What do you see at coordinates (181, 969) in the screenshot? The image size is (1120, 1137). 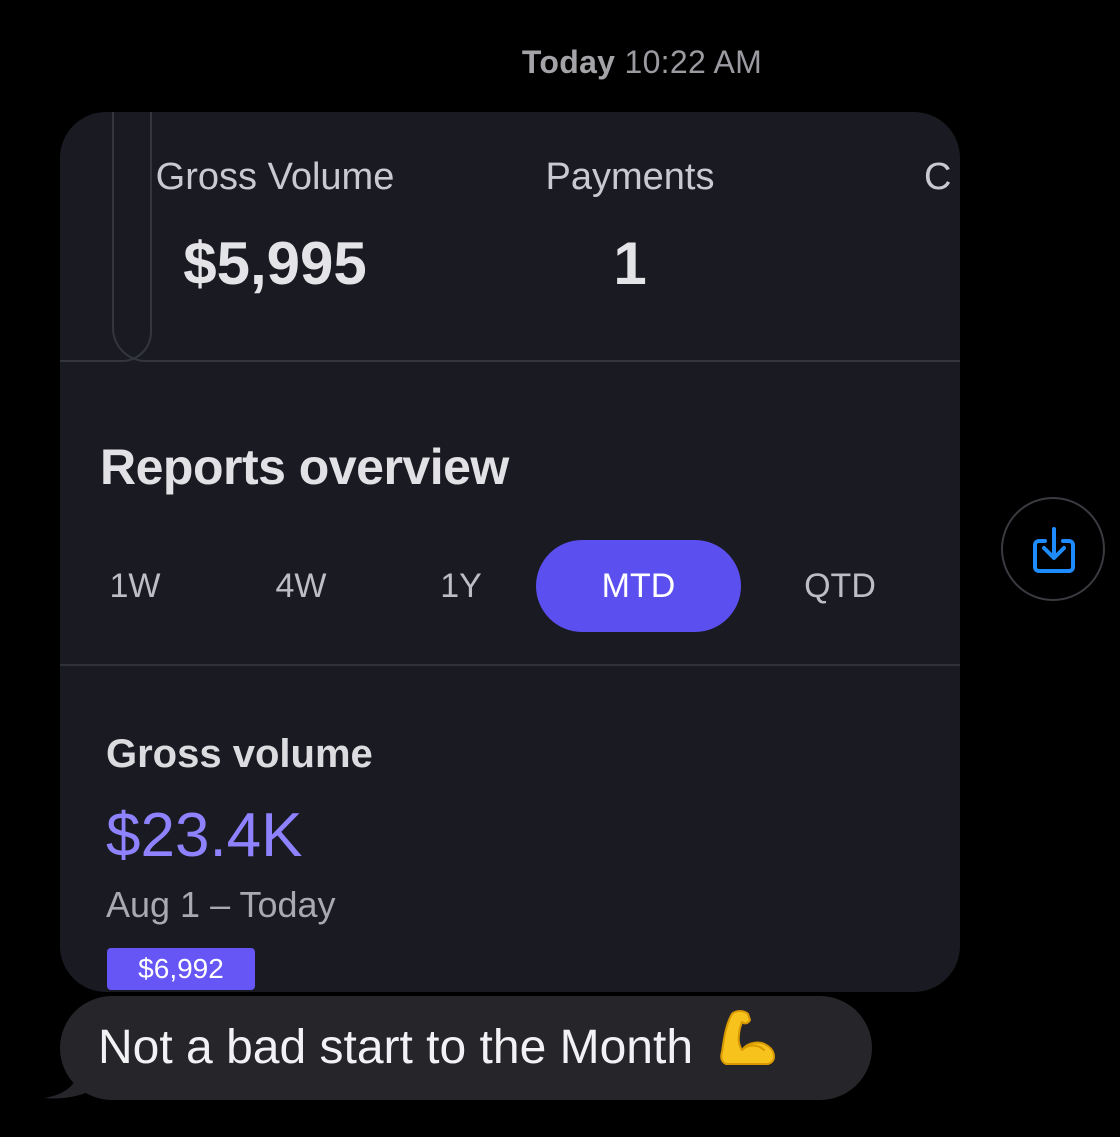 I see `gross-volume-badge: $6,992` at bounding box center [181, 969].